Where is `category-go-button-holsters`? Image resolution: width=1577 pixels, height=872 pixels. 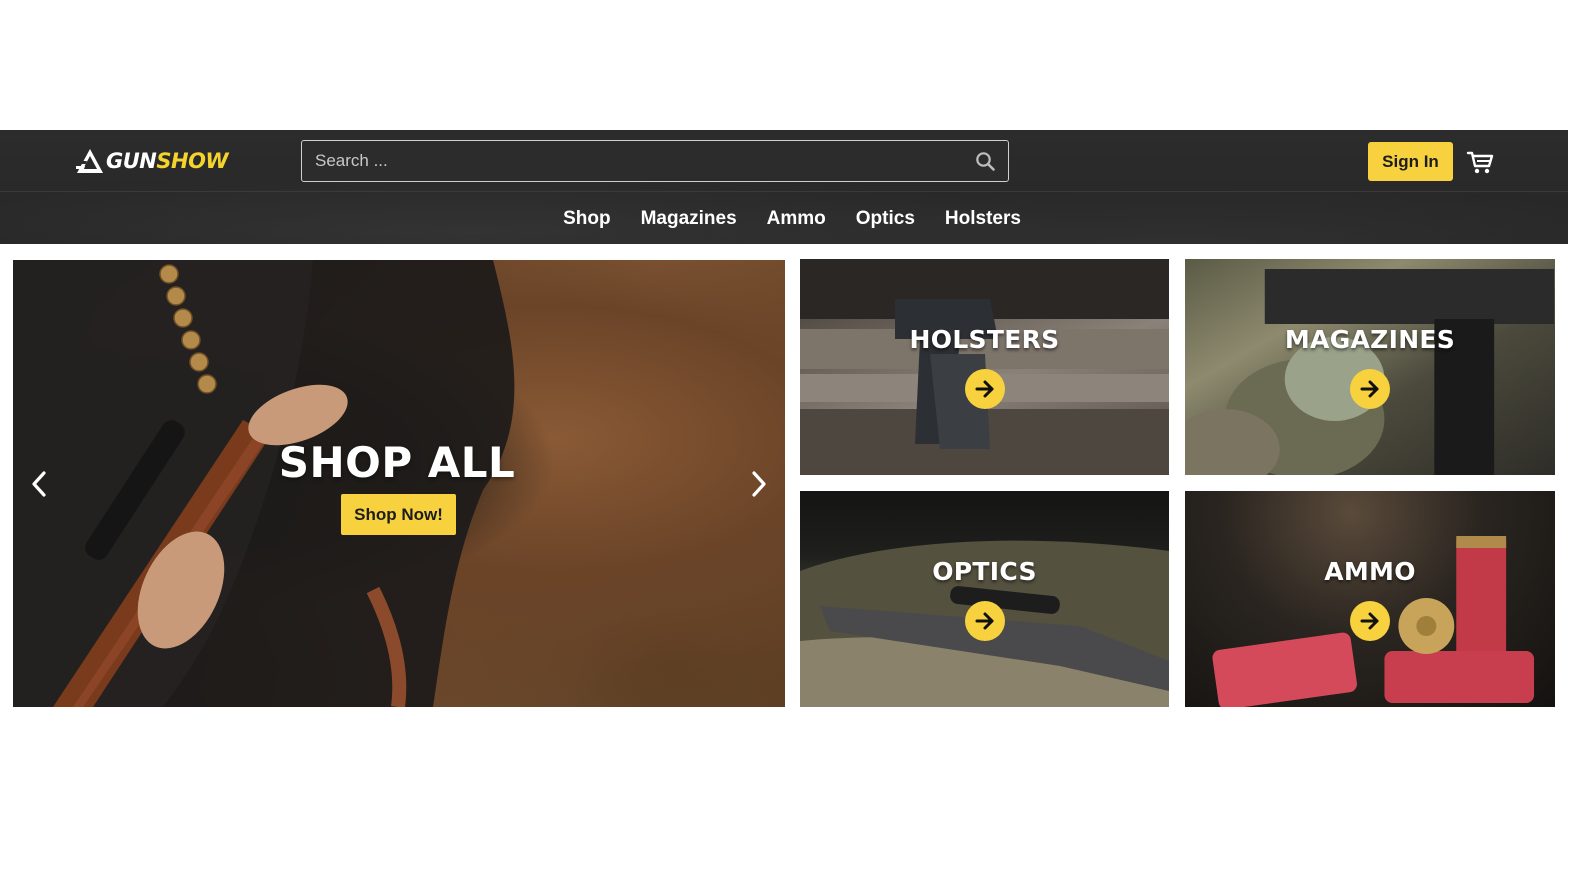 category-go-button-holsters is located at coordinates (985, 389).